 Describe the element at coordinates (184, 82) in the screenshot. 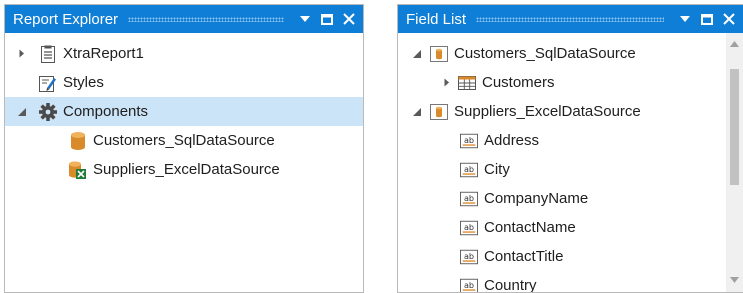

I see `tree-item-styles: Styles` at that location.